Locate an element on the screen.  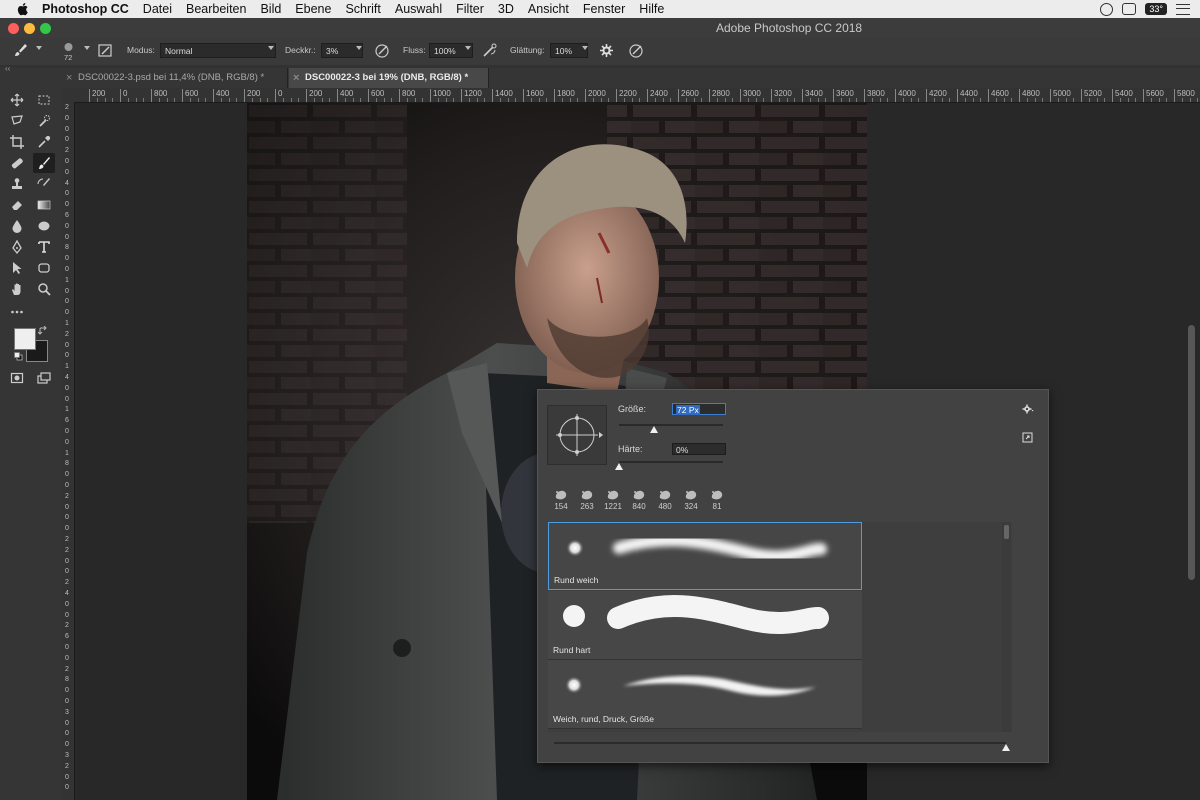
recent-brush-5: 480 is located at coordinates (665, 502).